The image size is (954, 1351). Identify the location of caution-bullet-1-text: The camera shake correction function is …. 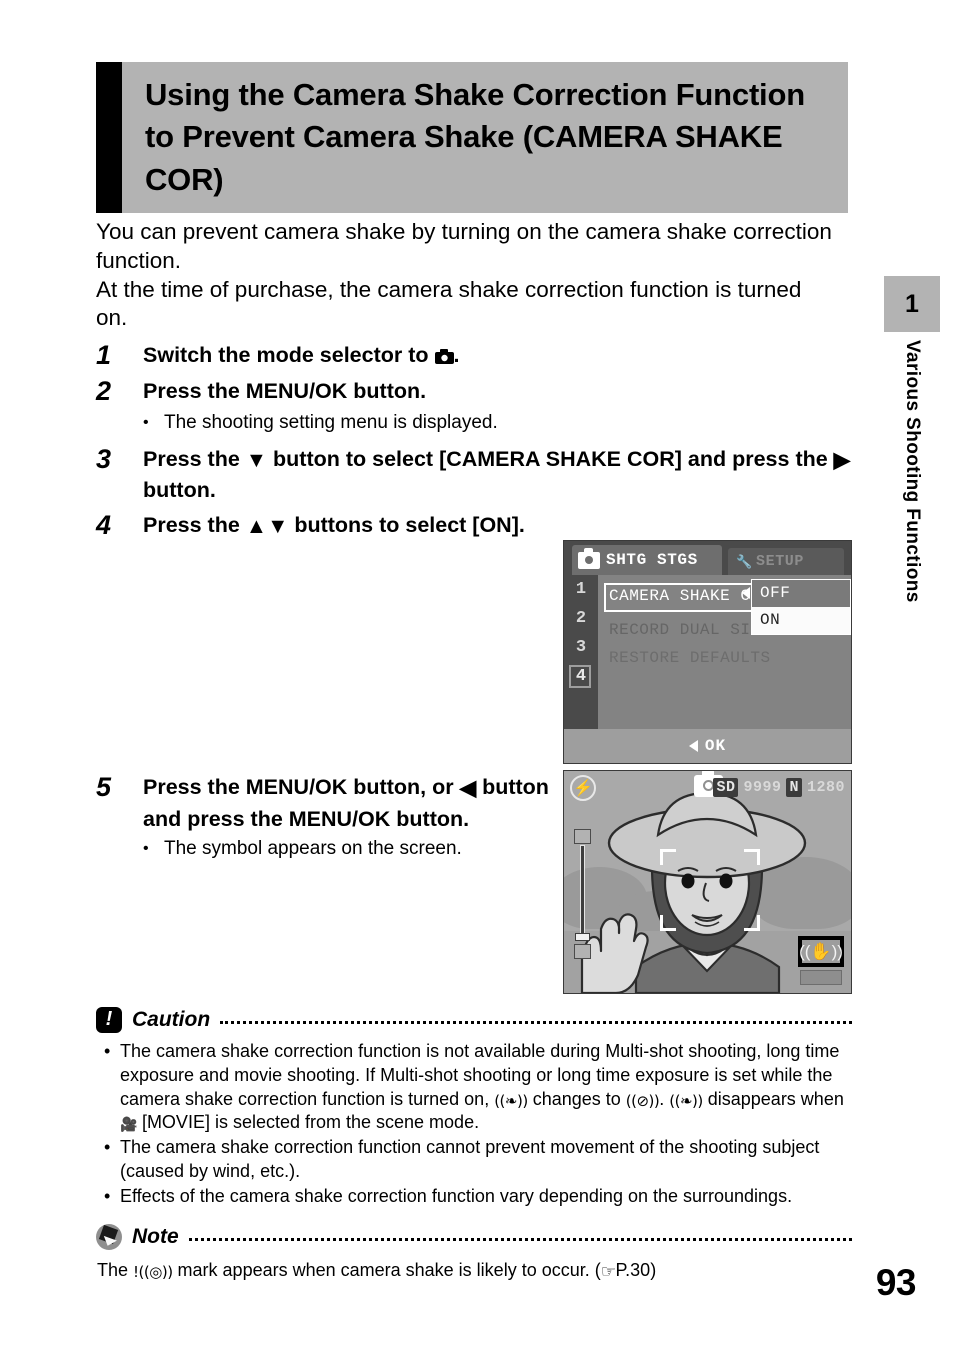
(486, 1087).